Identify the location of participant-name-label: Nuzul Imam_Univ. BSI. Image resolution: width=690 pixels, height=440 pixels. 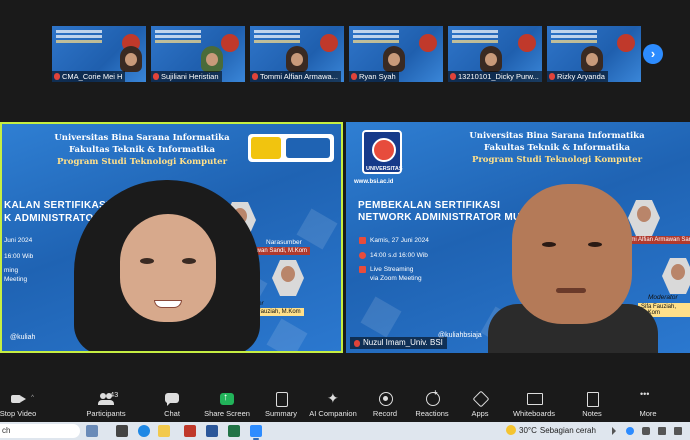
(398, 343).